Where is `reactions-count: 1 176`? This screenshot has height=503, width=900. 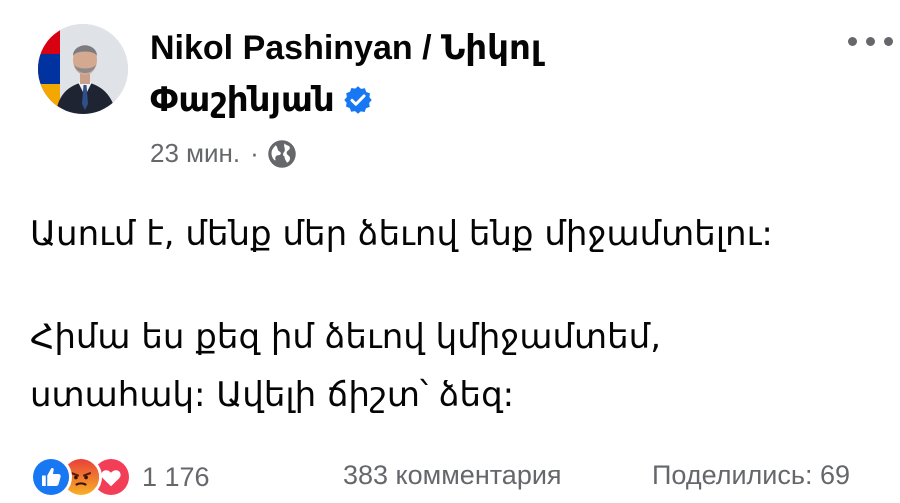 reactions-count: 1 176 is located at coordinates (176, 476).